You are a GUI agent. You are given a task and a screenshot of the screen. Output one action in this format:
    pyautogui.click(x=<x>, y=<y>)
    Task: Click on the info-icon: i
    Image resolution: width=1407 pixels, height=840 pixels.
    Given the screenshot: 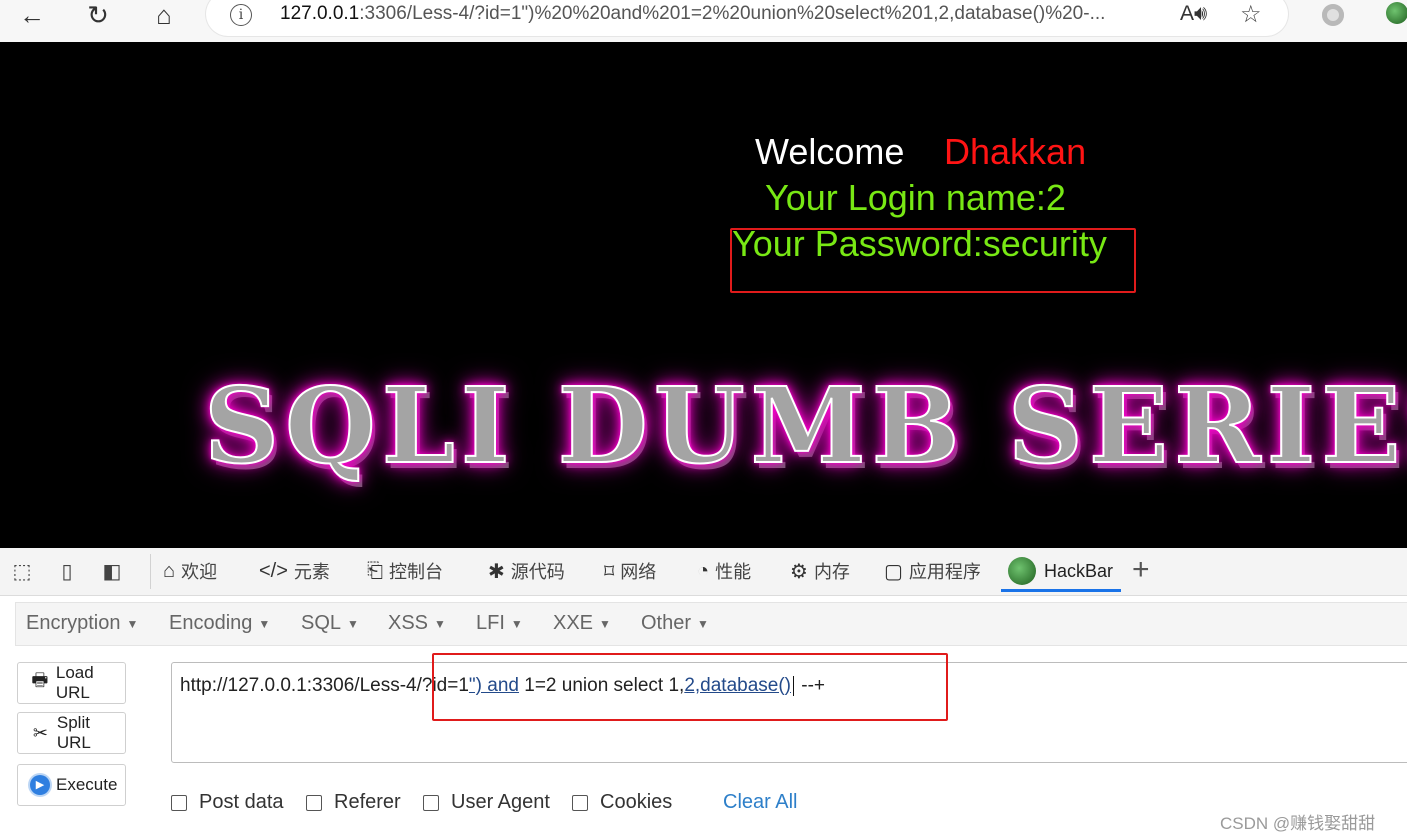 What is the action you would take?
    pyautogui.click(x=241, y=15)
    